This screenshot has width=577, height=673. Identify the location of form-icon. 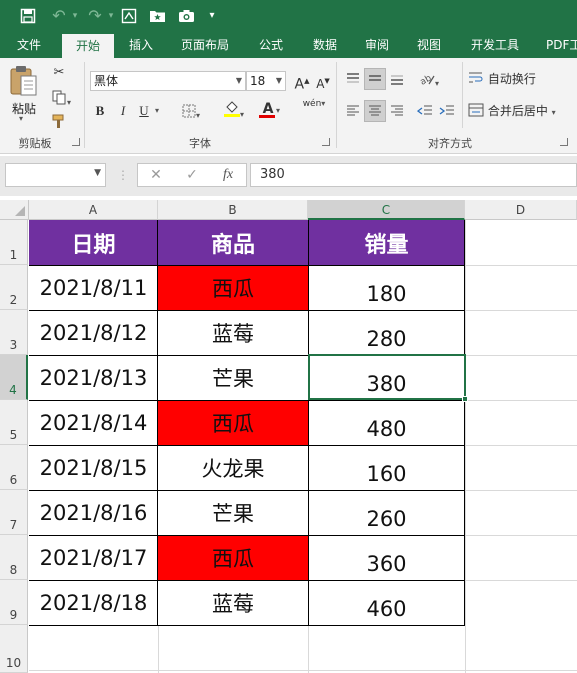
(129, 16).